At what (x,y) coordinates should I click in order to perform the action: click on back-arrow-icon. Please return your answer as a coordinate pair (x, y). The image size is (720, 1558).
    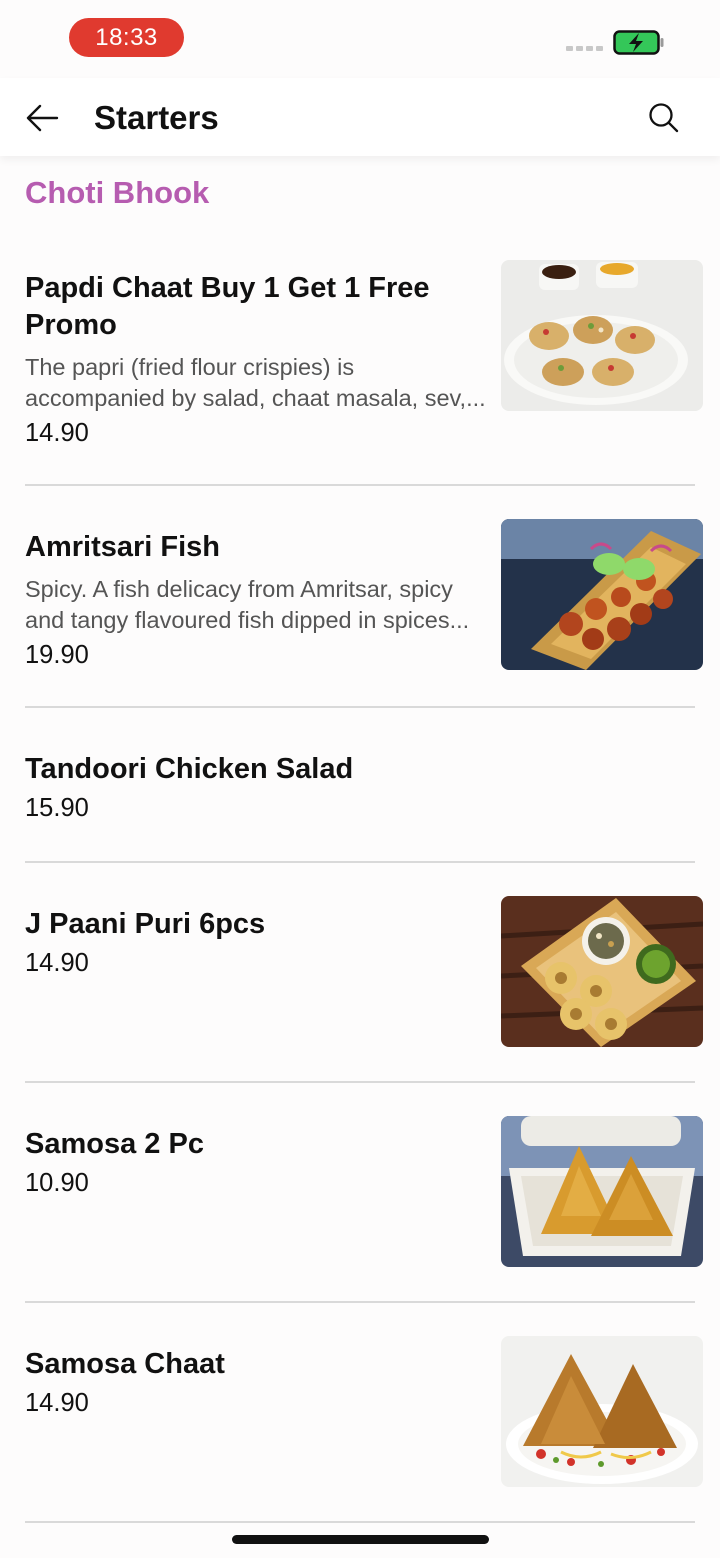
    Looking at the image, I should click on (42, 118).